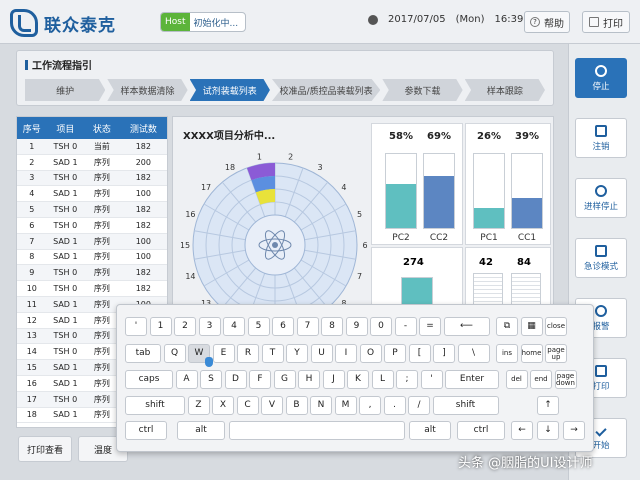 The height and width of the screenshot is (480, 640). I want to click on wheel-slot-number: 5, so click(359, 214).